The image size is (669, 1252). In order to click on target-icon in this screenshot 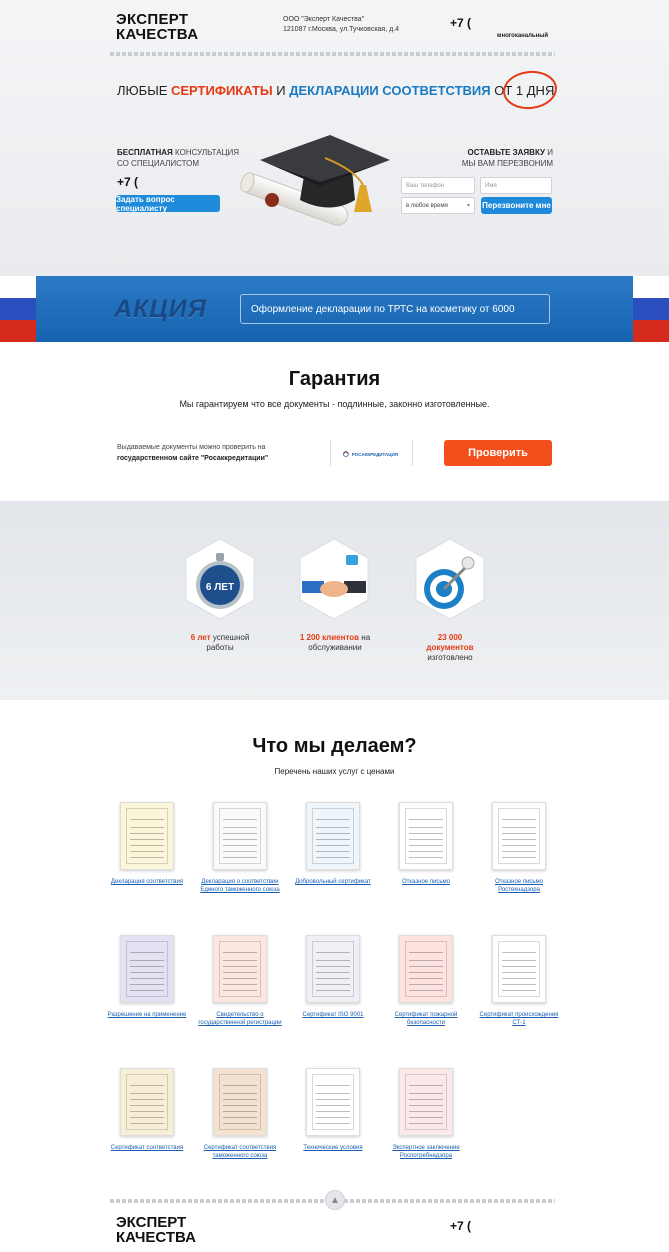, I will do `click(450, 579)`.